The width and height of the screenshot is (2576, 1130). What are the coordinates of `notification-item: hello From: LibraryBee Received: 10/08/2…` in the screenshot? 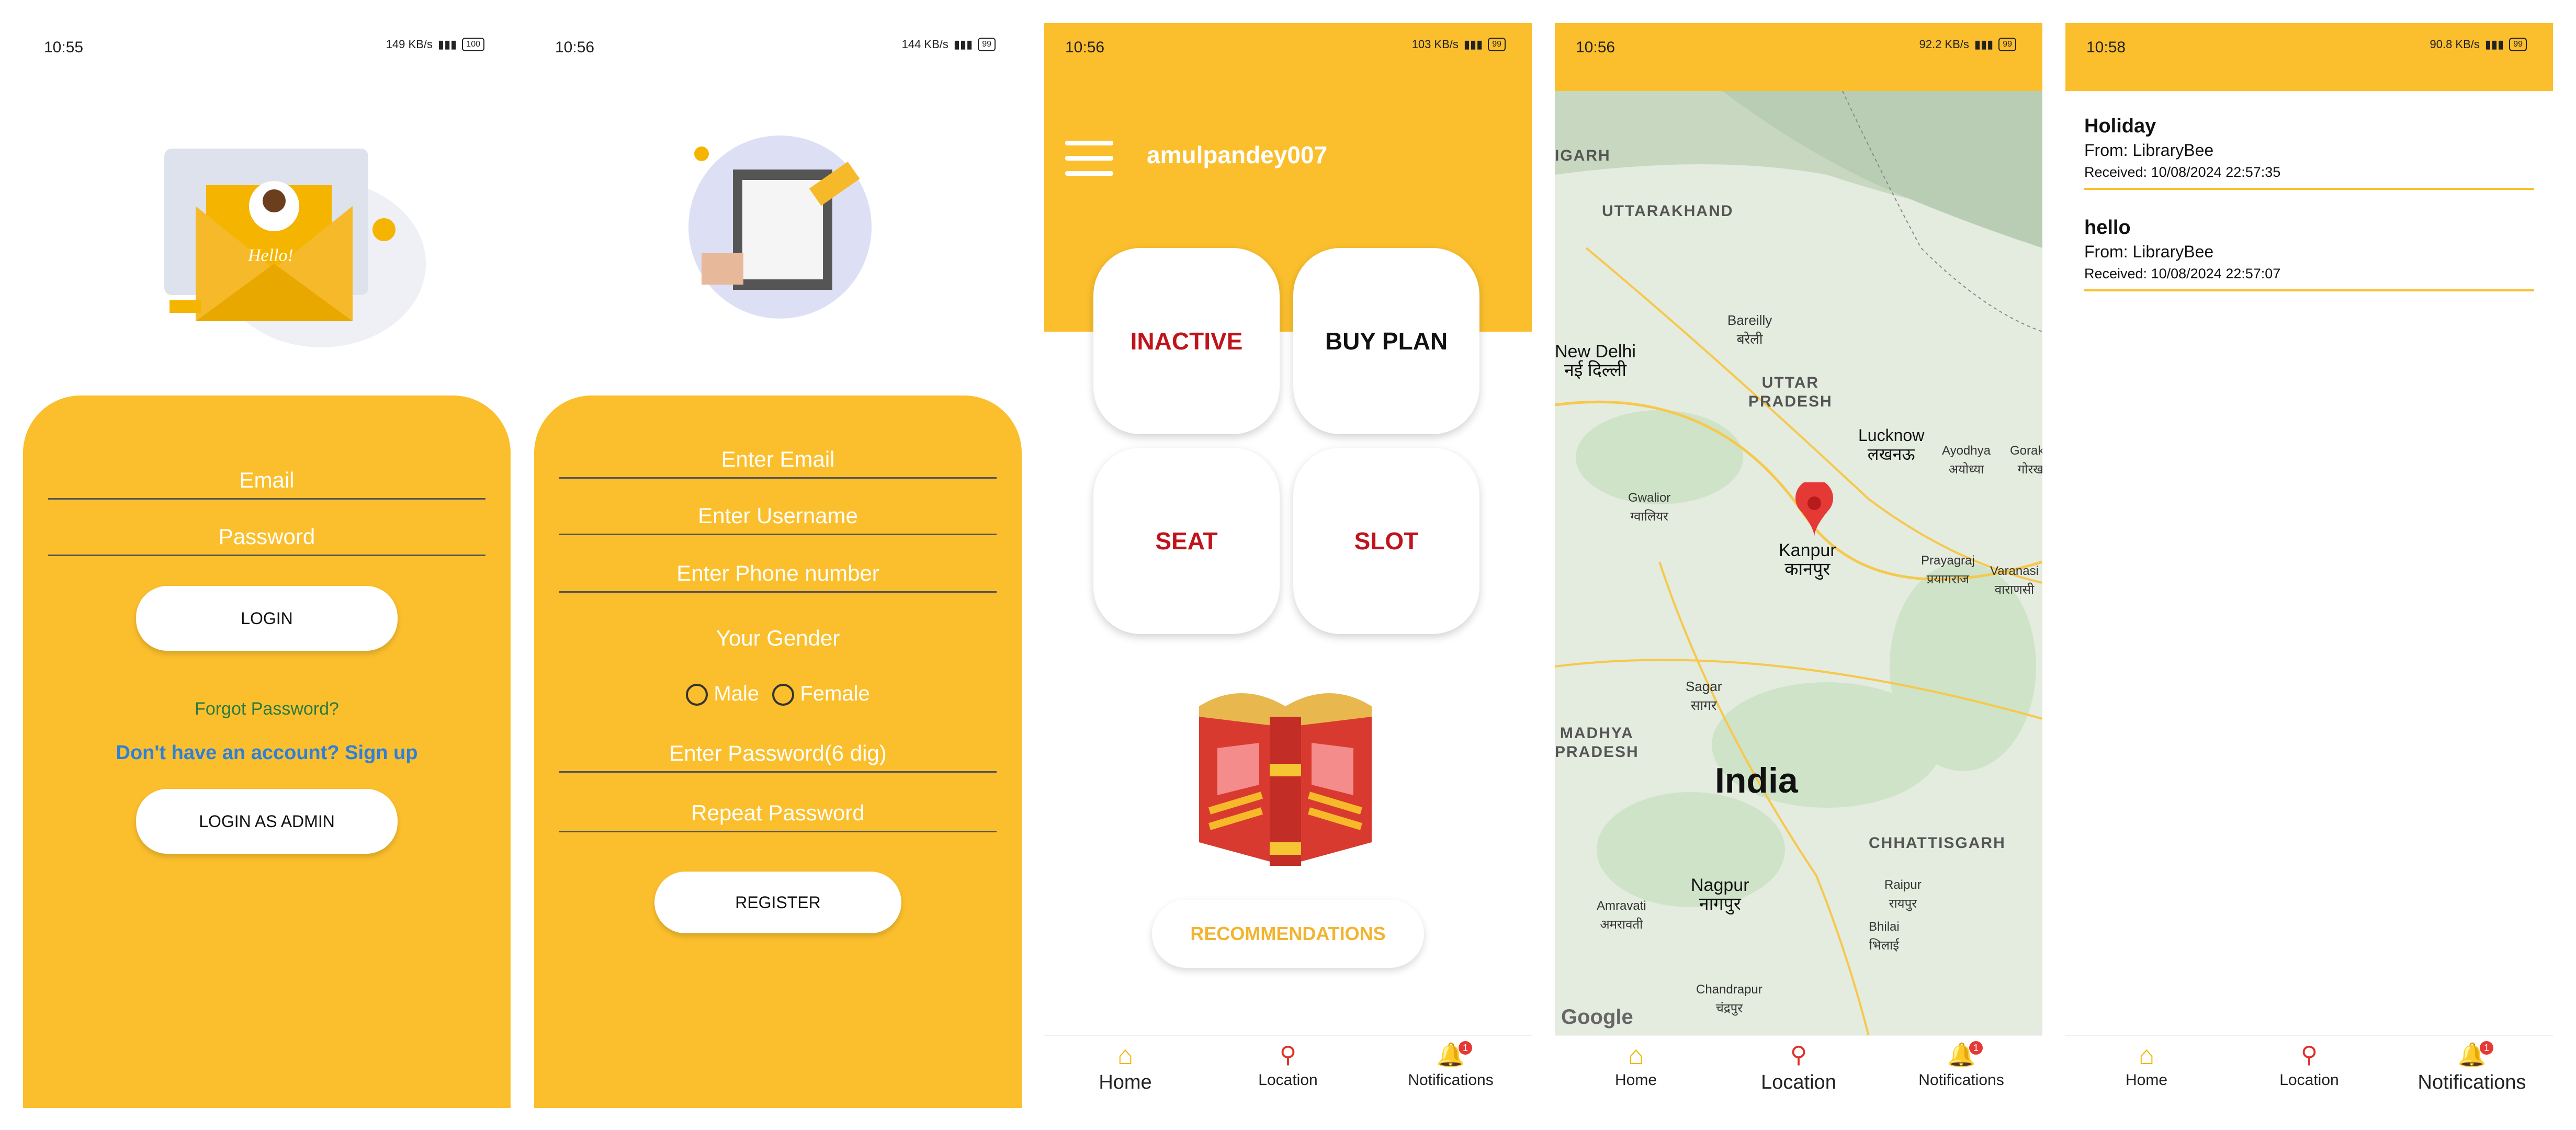 It's located at (2309, 254).